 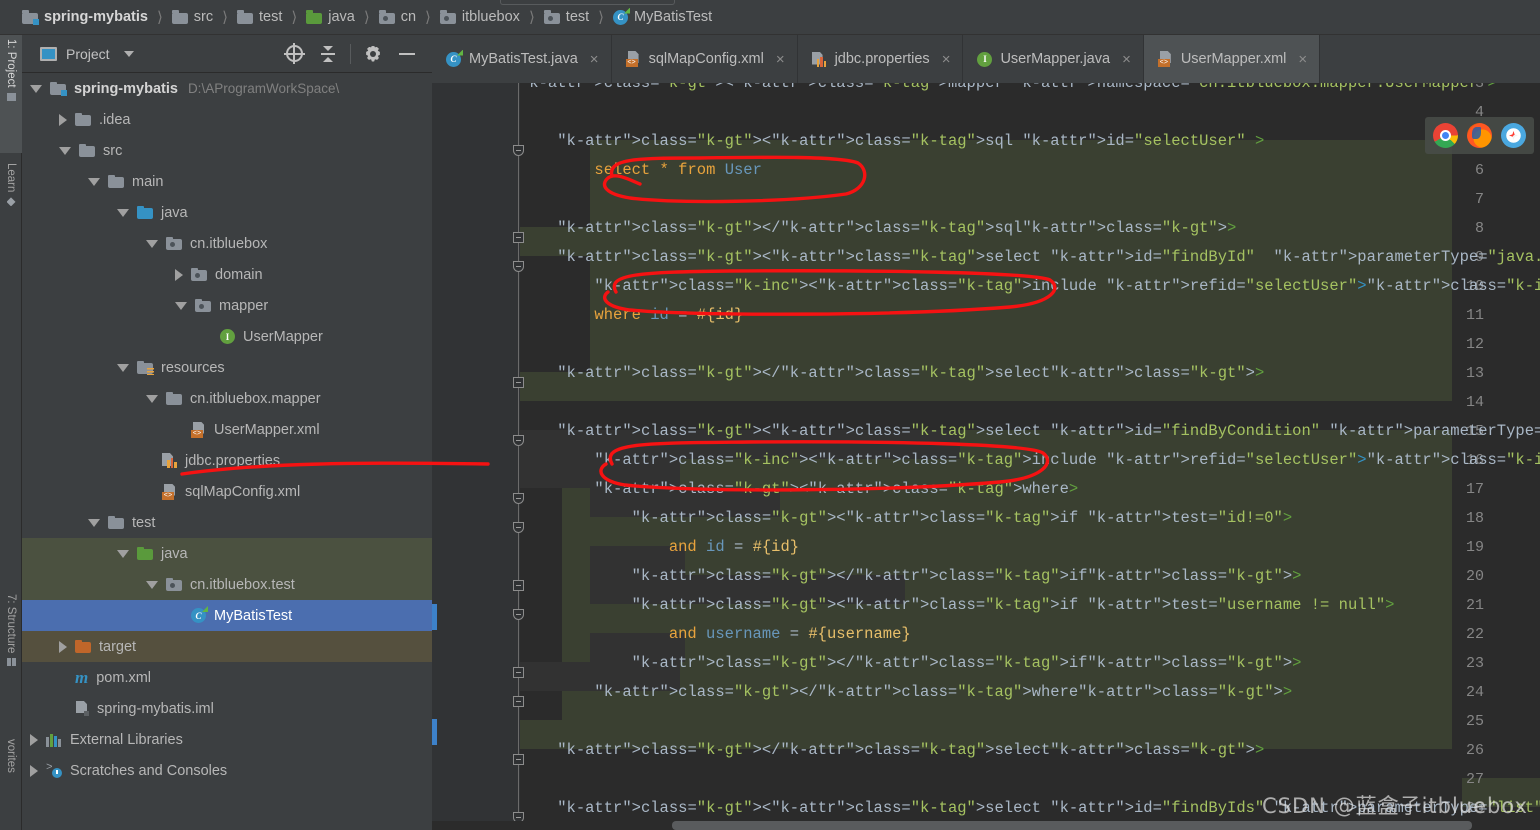 I want to click on safari-icon, so click(x=1513, y=135).